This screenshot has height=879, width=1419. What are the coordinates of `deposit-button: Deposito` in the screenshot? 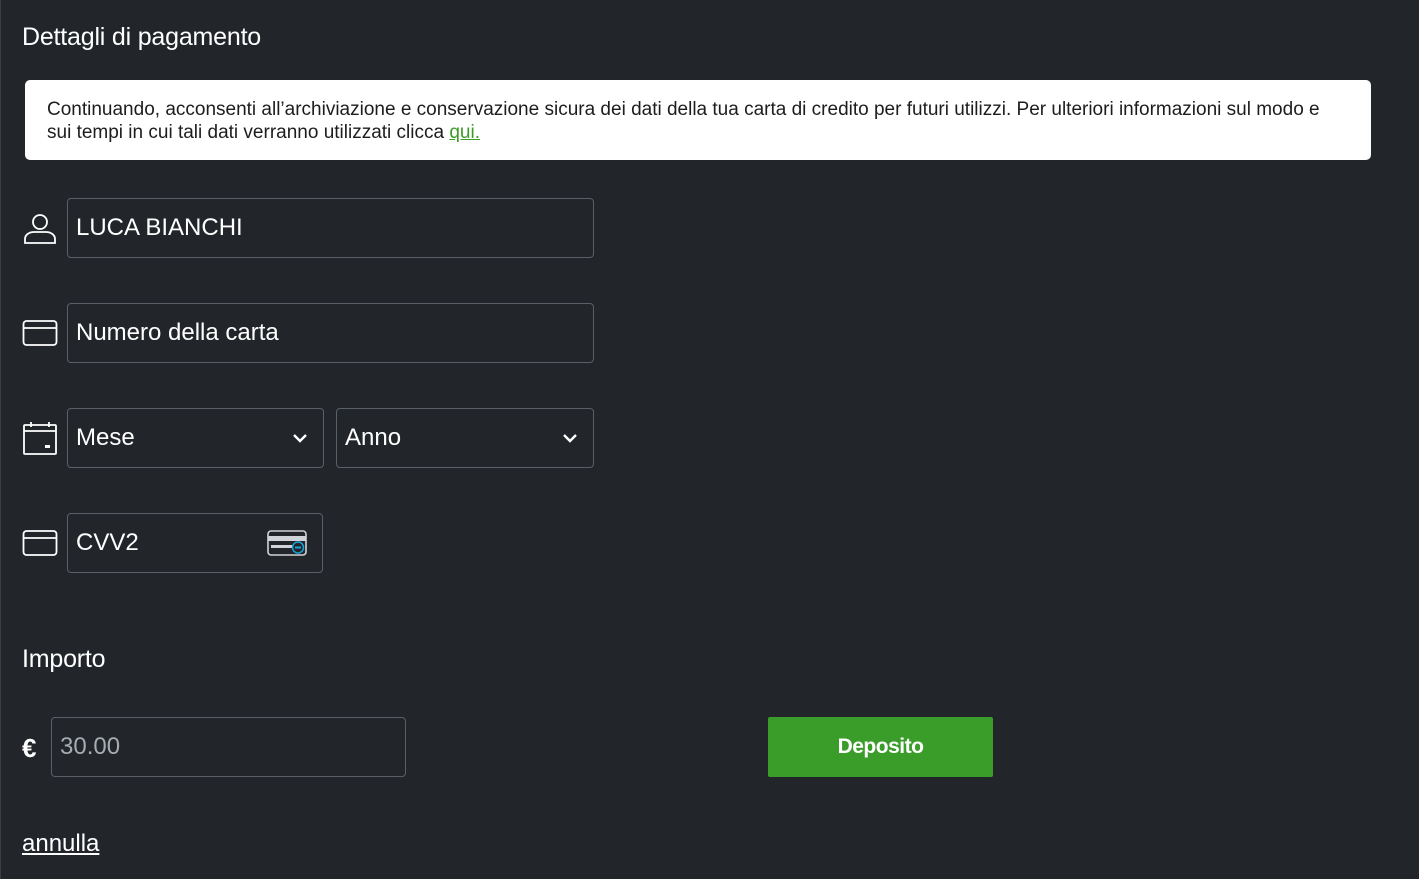 It's located at (880, 747).